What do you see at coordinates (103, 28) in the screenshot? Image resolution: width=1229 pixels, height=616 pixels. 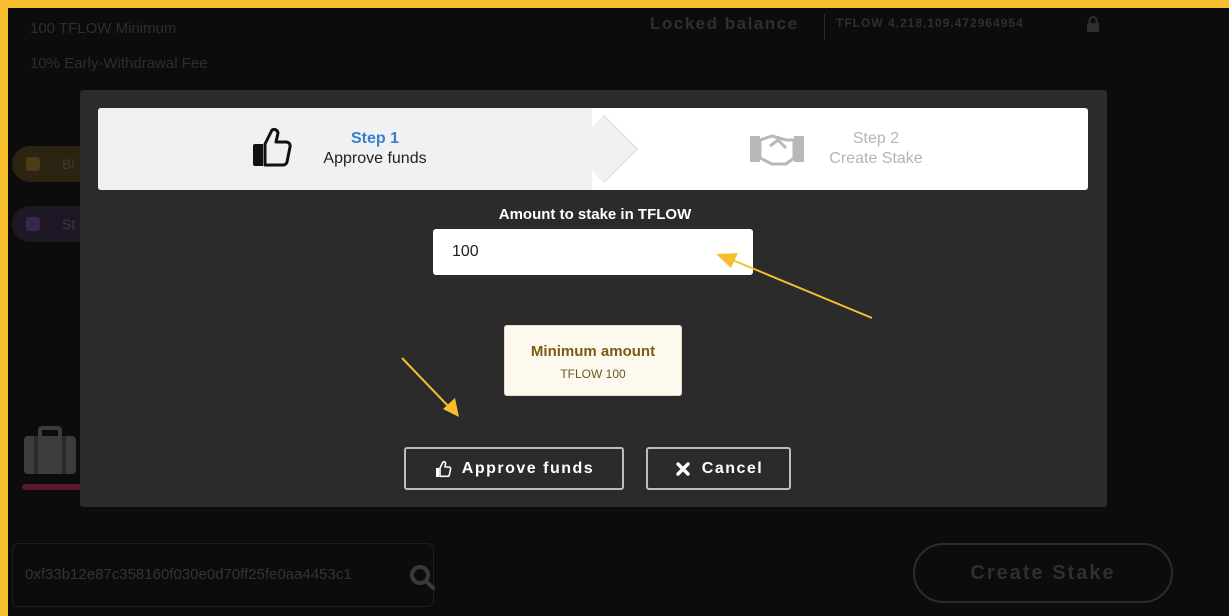 I see `min-info-text: 100 TFLOW Minimum` at bounding box center [103, 28].